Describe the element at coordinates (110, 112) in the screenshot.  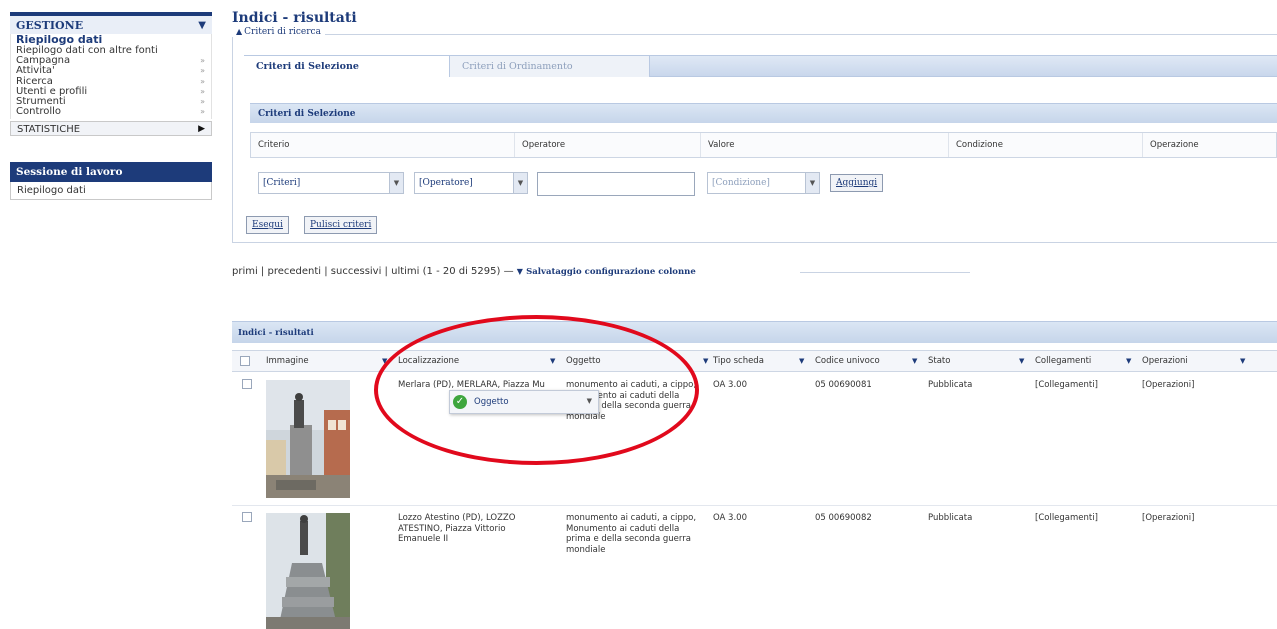
I see `menu-item-controllo: Controllo »` at that location.